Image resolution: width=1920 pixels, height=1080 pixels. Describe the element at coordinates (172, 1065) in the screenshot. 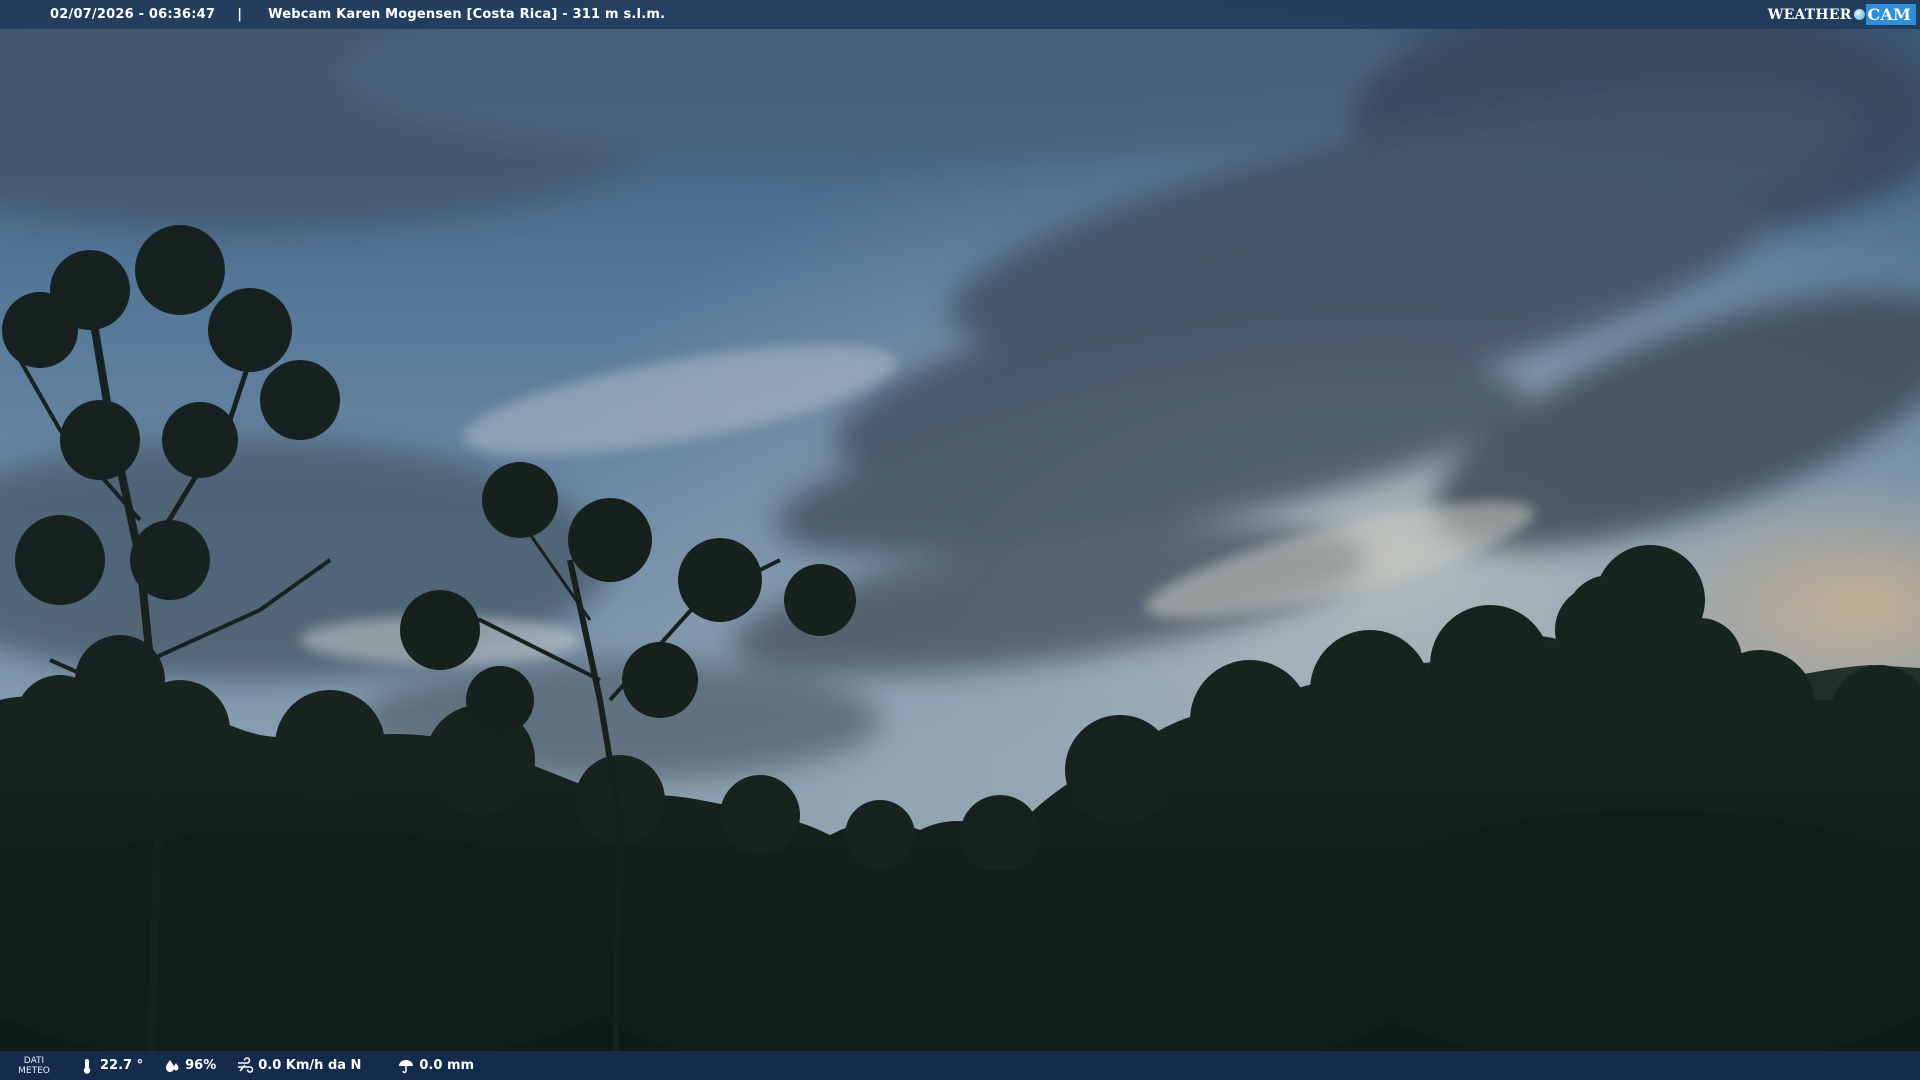

I see `humidity-drop-icon` at that location.